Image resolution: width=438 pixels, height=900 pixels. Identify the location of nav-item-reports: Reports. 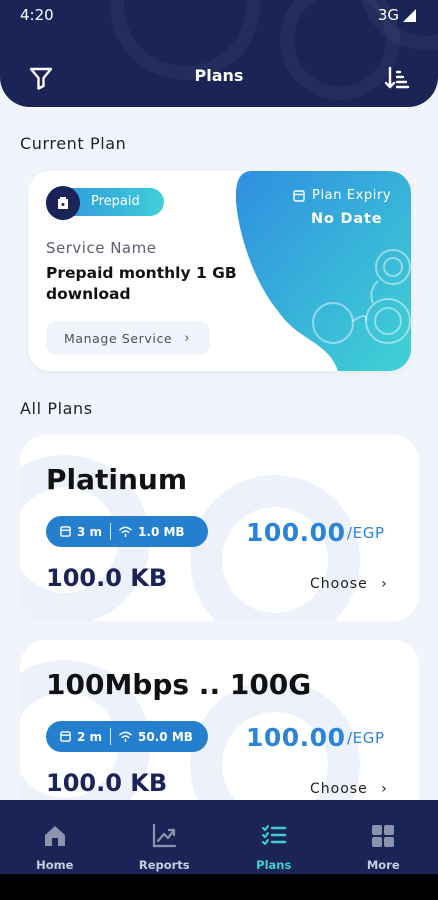
(165, 837).